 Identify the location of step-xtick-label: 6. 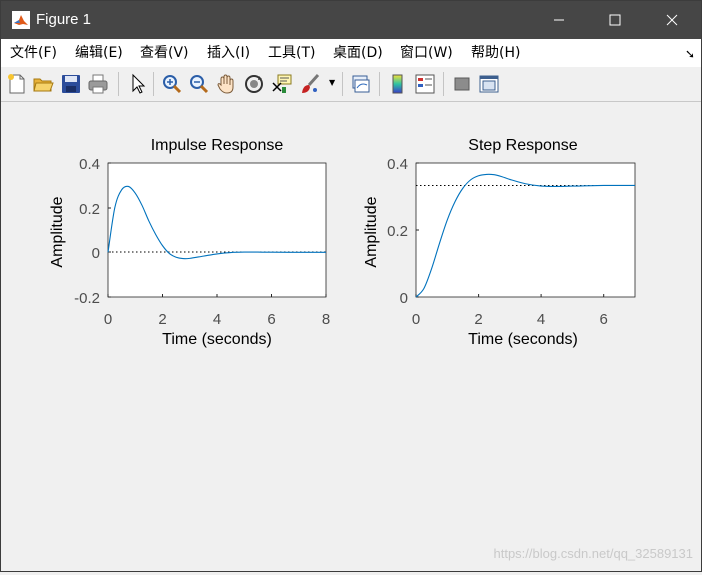
(604, 319).